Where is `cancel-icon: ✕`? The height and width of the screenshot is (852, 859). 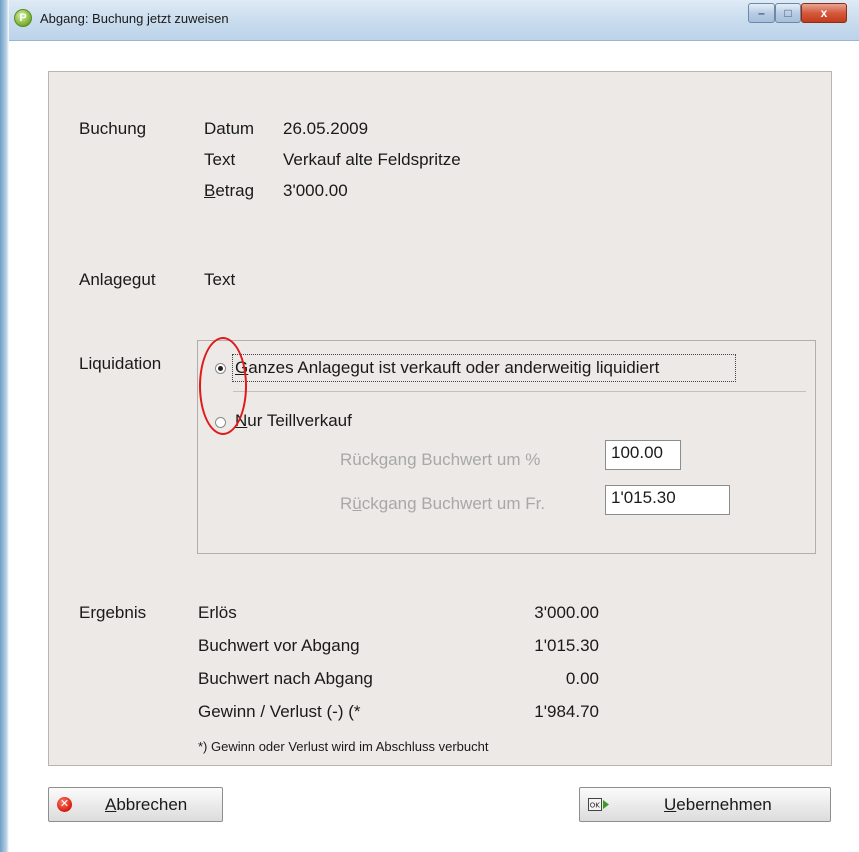 cancel-icon: ✕ is located at coordinates (64, 804).